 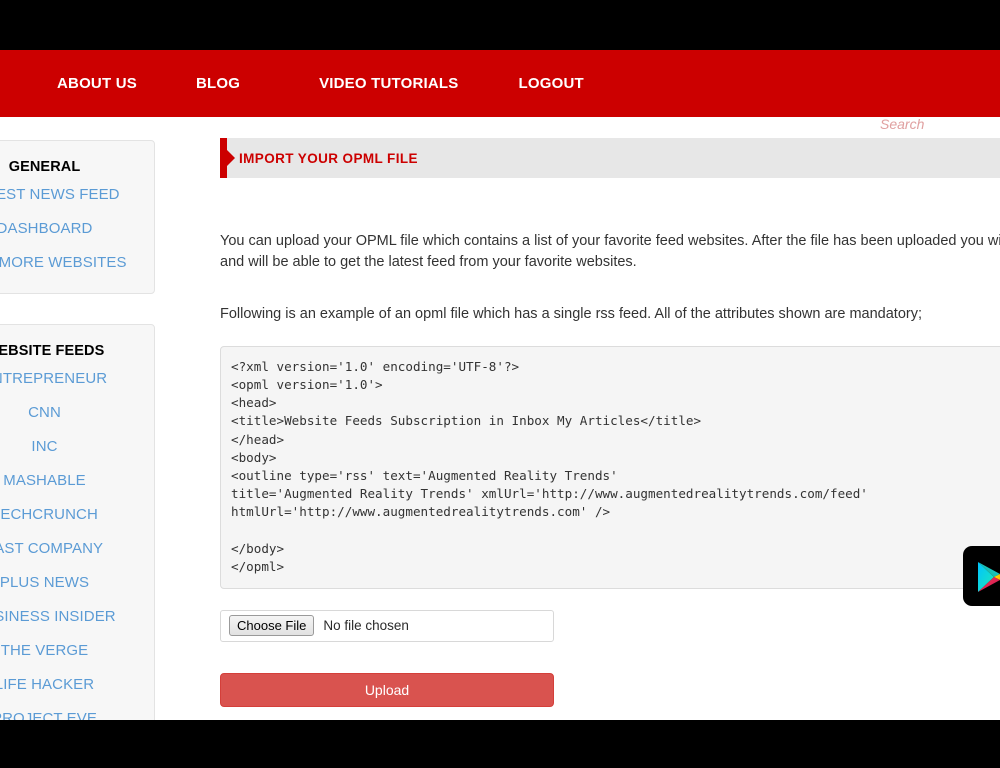 I want to click on red-arrow-icon, so click(x=227, y=158).